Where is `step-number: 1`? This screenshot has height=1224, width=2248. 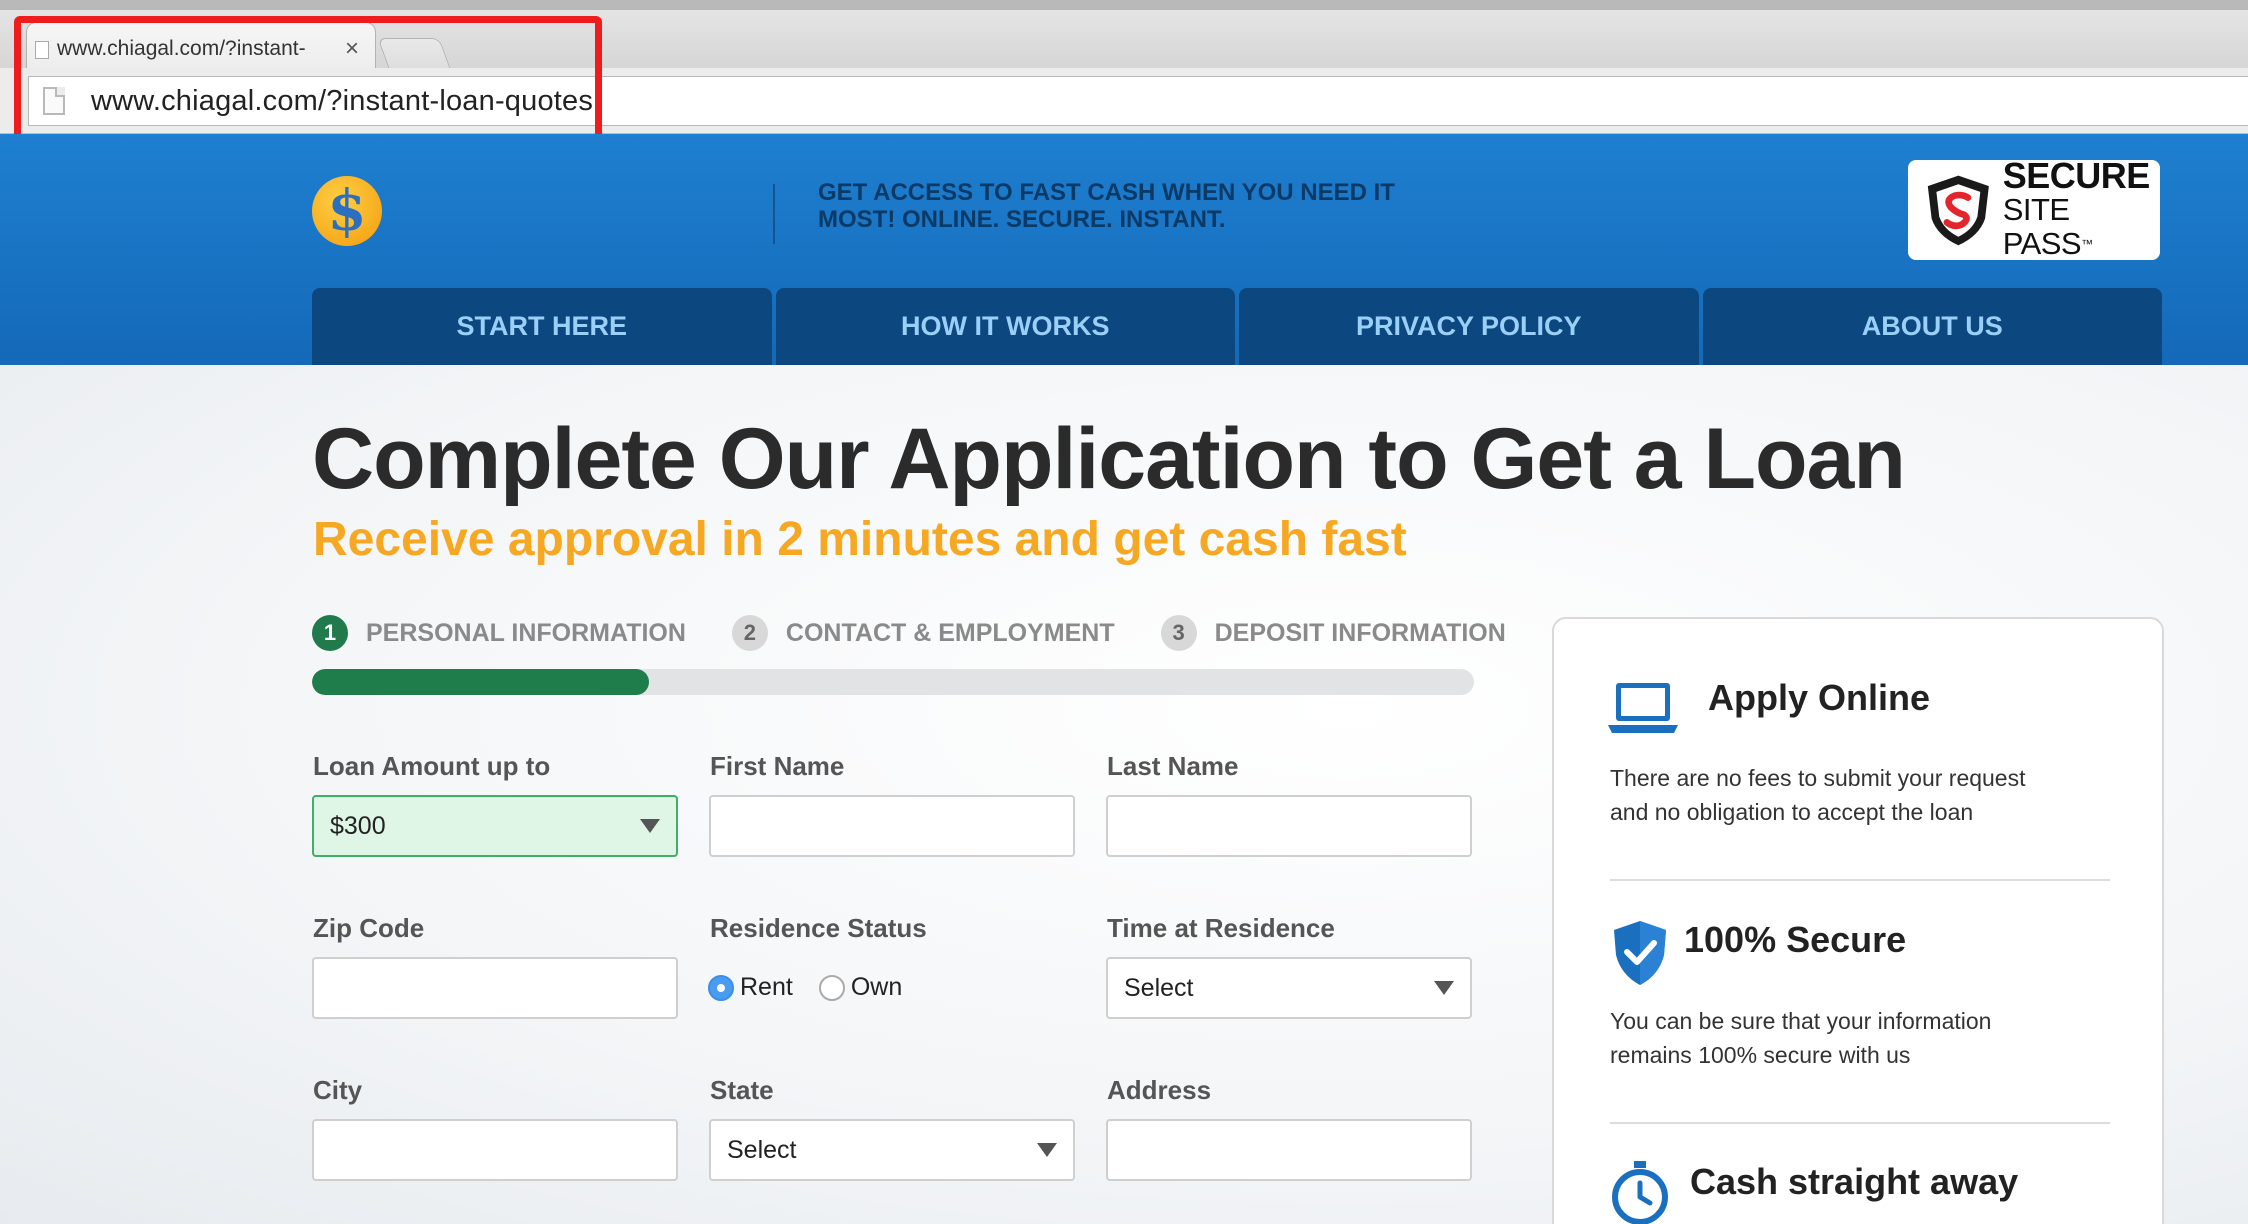 step-number: 1 is located at coordinates (330, 633).